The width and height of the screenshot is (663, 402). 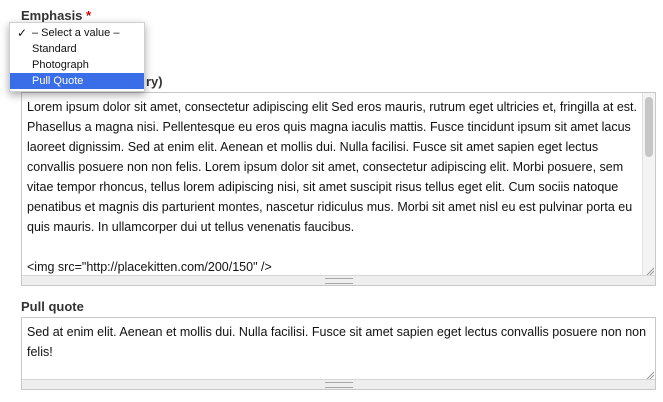 What do you see at coordinates (648, 184) in the screenshot?
I see `vertical-scrollbar` at bounding box center [648, 184].